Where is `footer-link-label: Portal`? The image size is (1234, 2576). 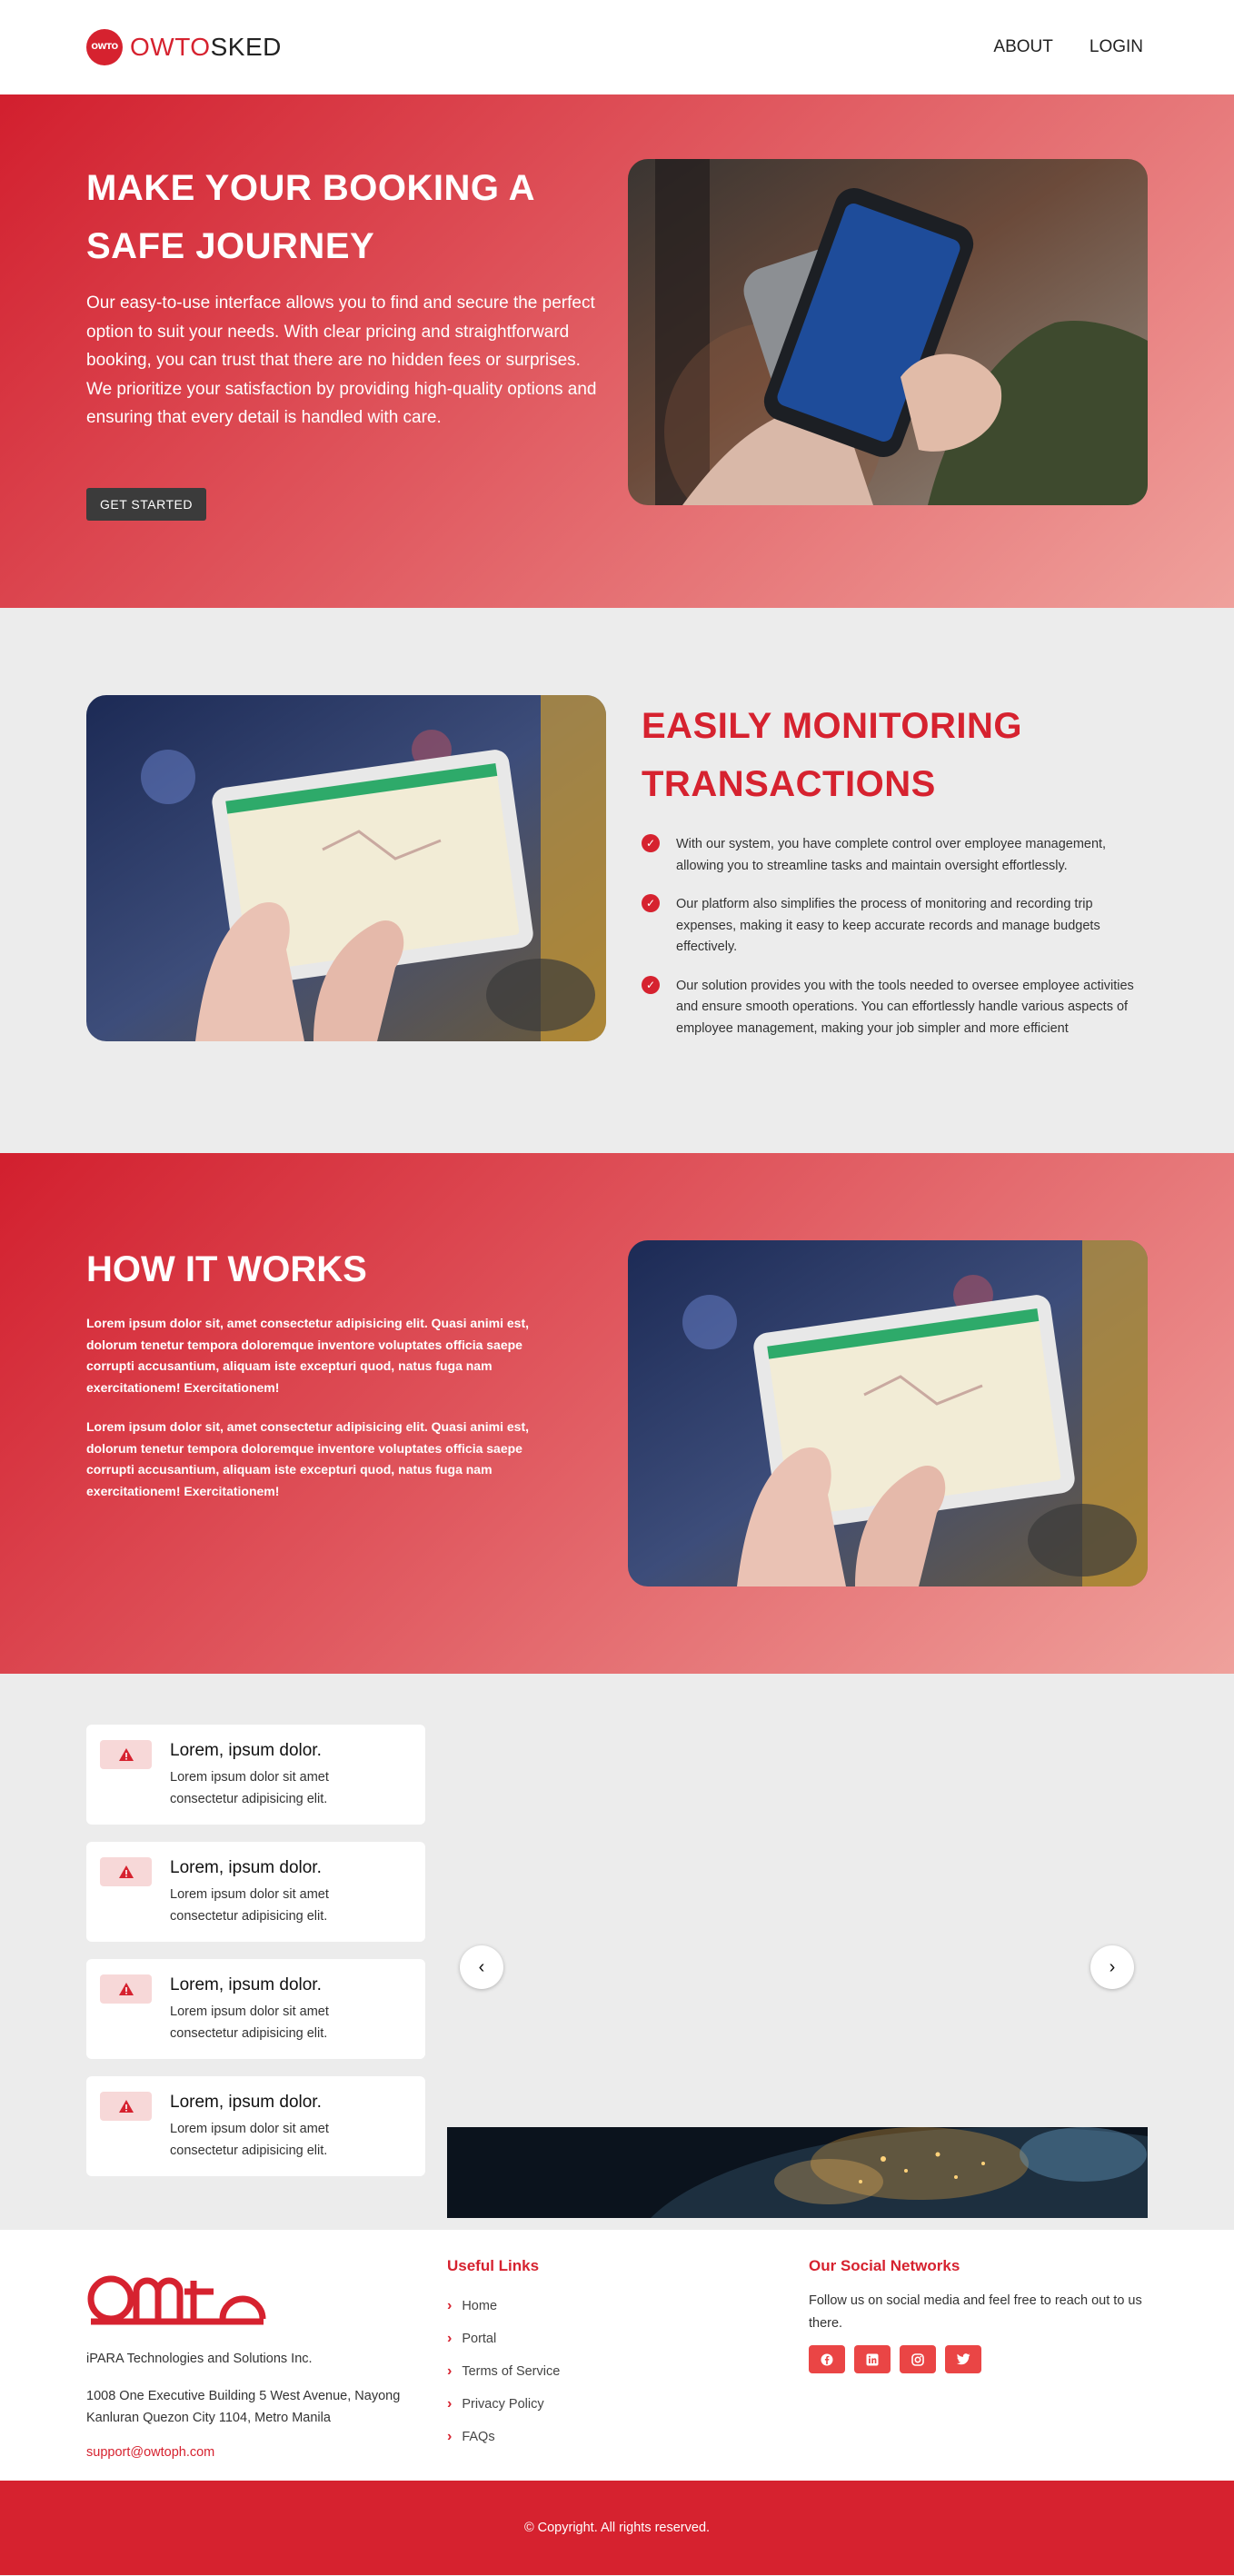
footer-link-label: Portal is located at coordinates (479, 2339).